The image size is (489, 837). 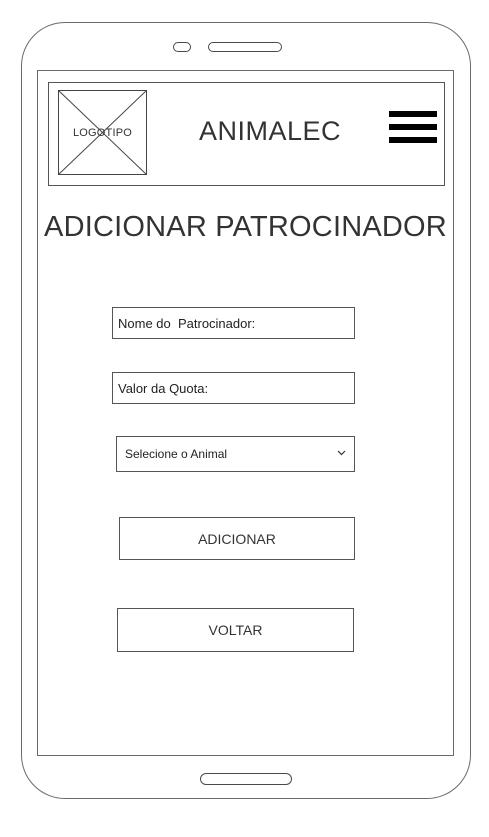 I want to click on page-title: ADICIONAR PATROCINADOR, so click(x=245, y=227).